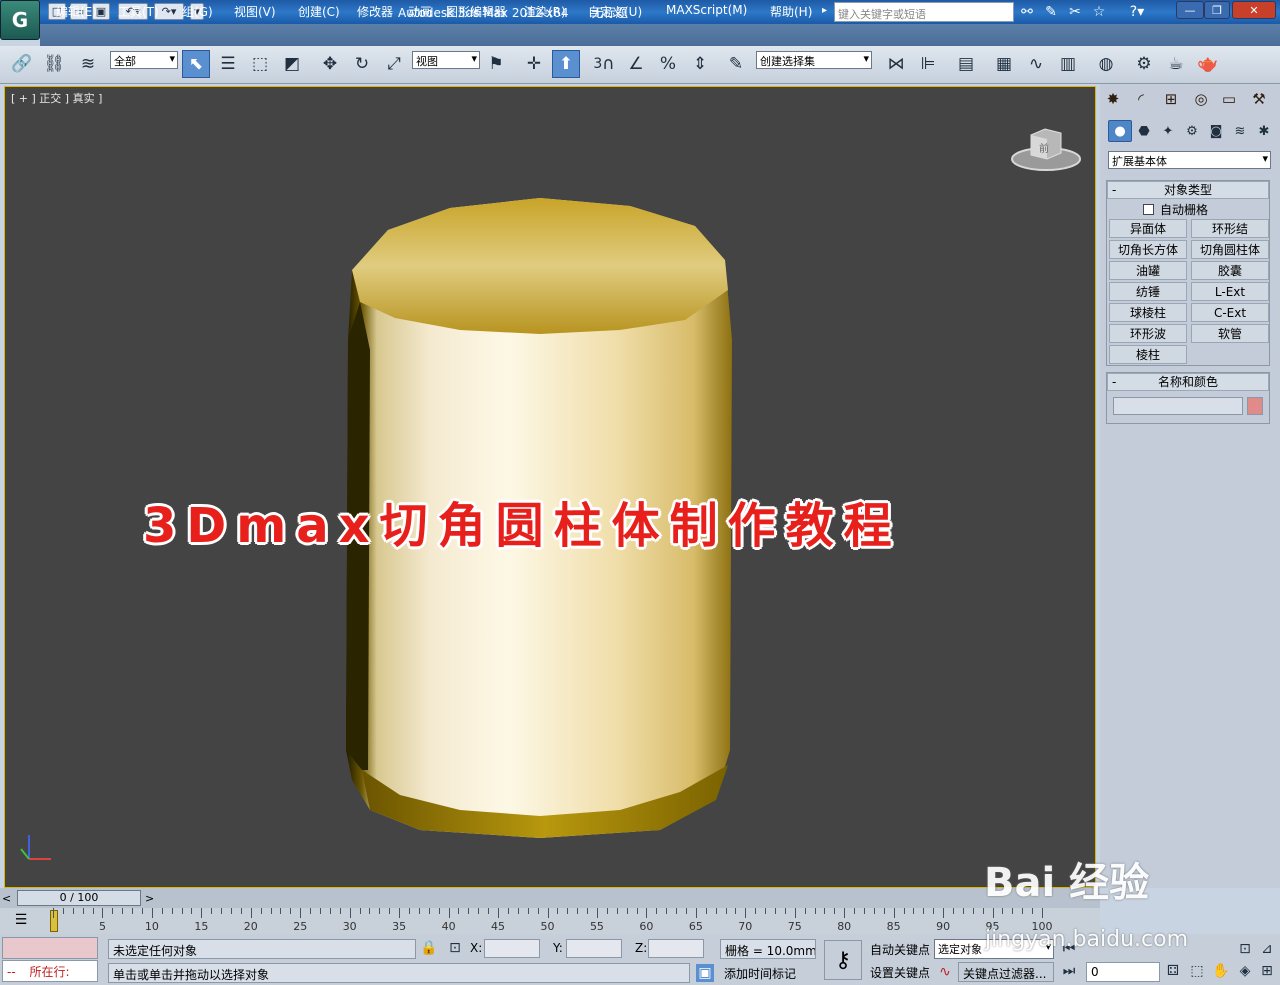  I want to click on menu-rendering: 渲染(R), so click(545, 11).